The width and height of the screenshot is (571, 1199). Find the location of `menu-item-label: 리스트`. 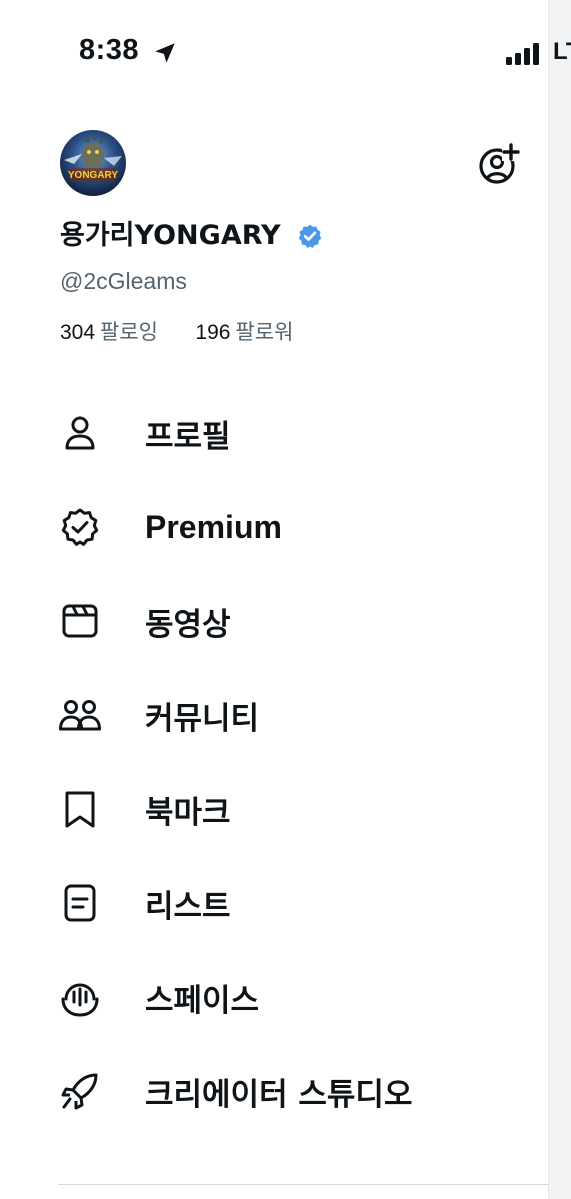

menu-item-label: 리스트 is located at coordinates (188, 906).